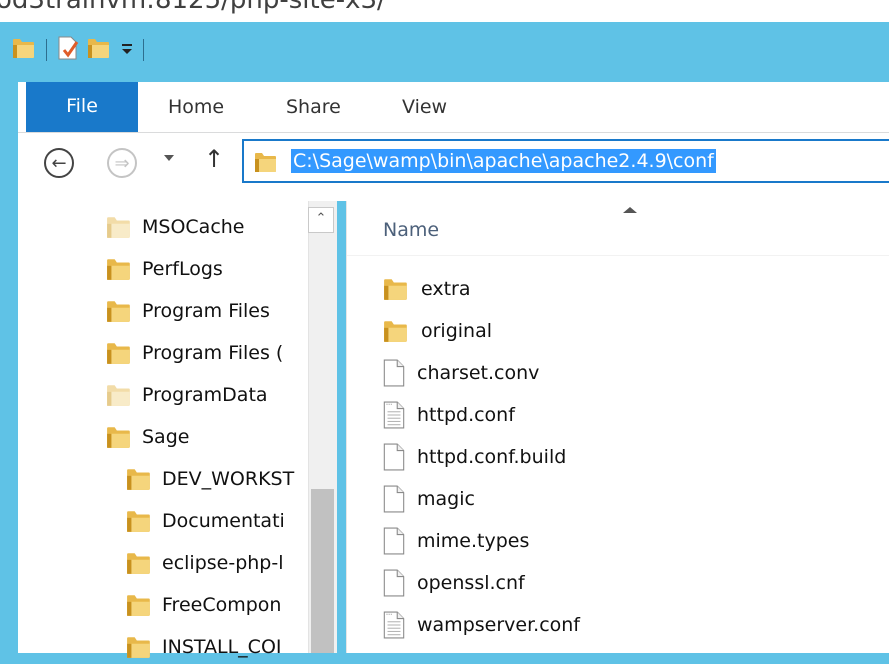 This screenshot has height=664, width=889. What do you see at coordinates (222, 647) in the screenshot?
I see `nav-tree-item-label: INSTALL_COI` at bounding box center [222, 647].